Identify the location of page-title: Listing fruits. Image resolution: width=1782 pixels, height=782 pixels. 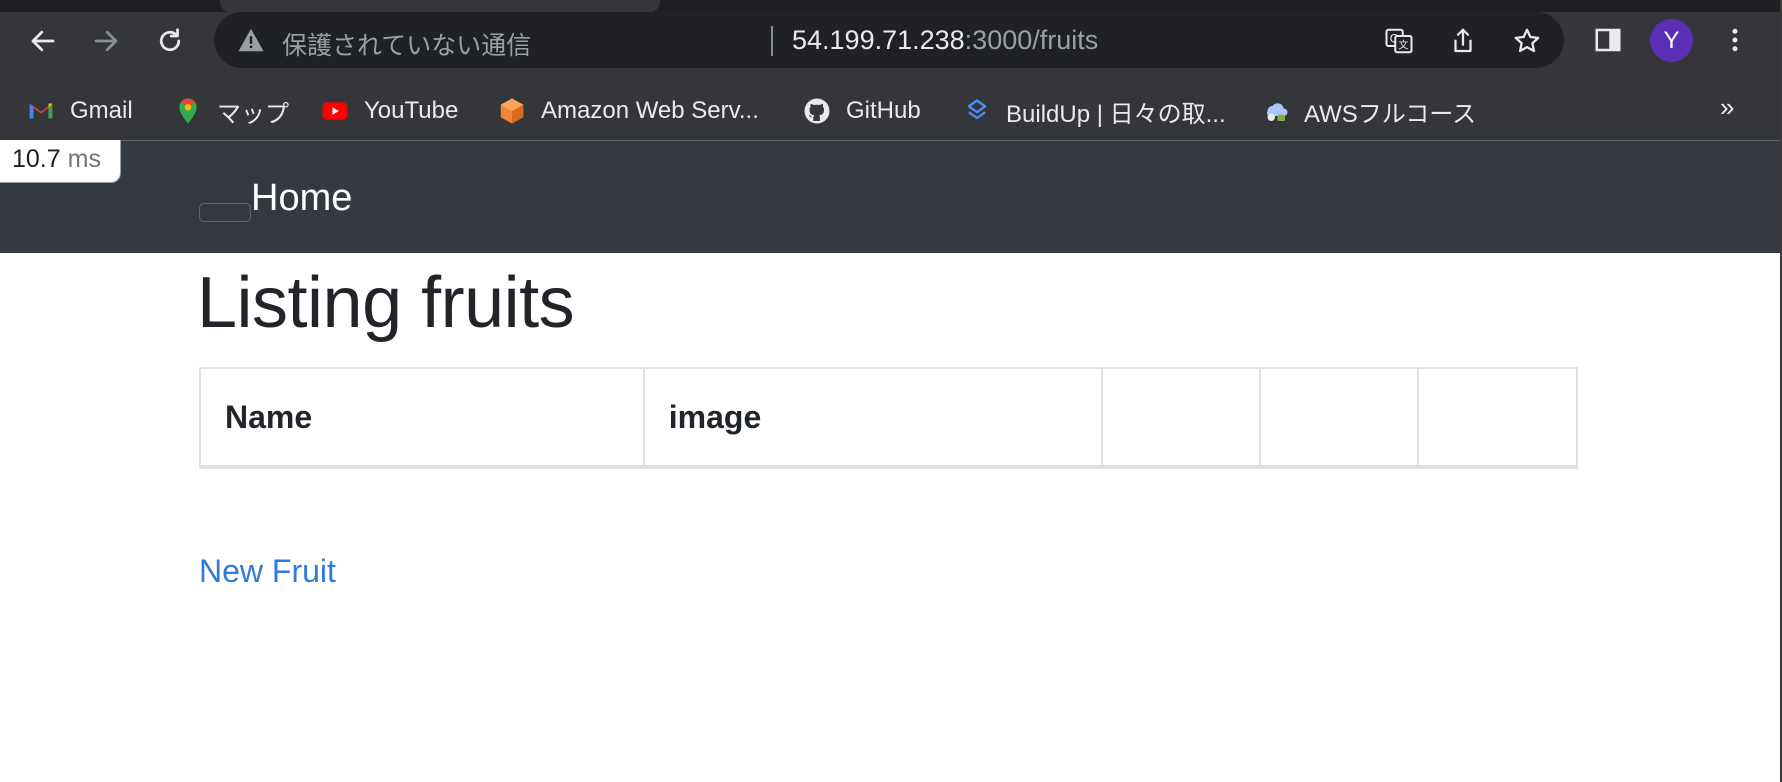
(386, 303).